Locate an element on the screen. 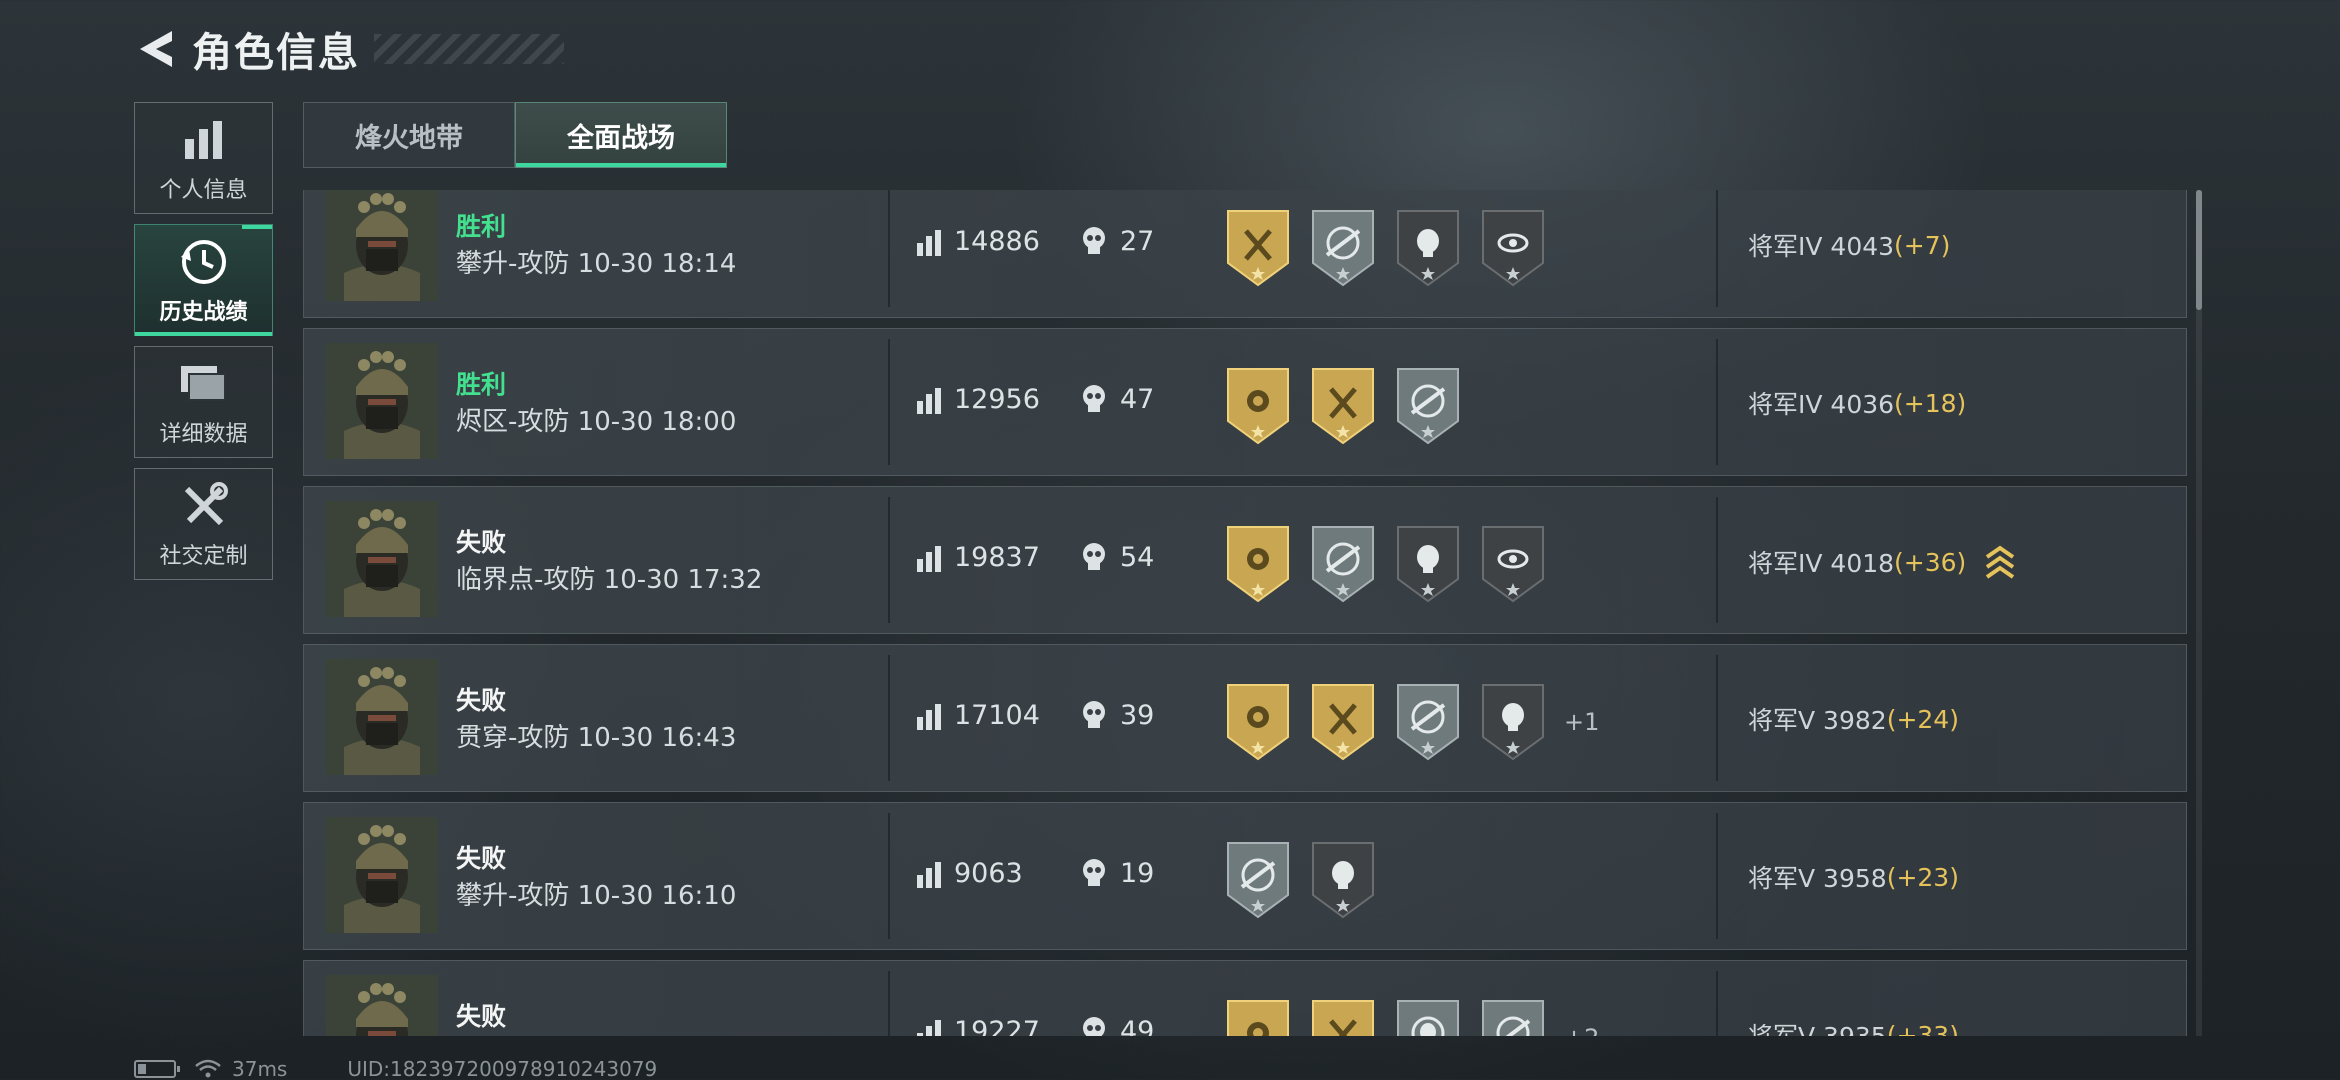  battery-icon is located at coordinates (157, 1069).